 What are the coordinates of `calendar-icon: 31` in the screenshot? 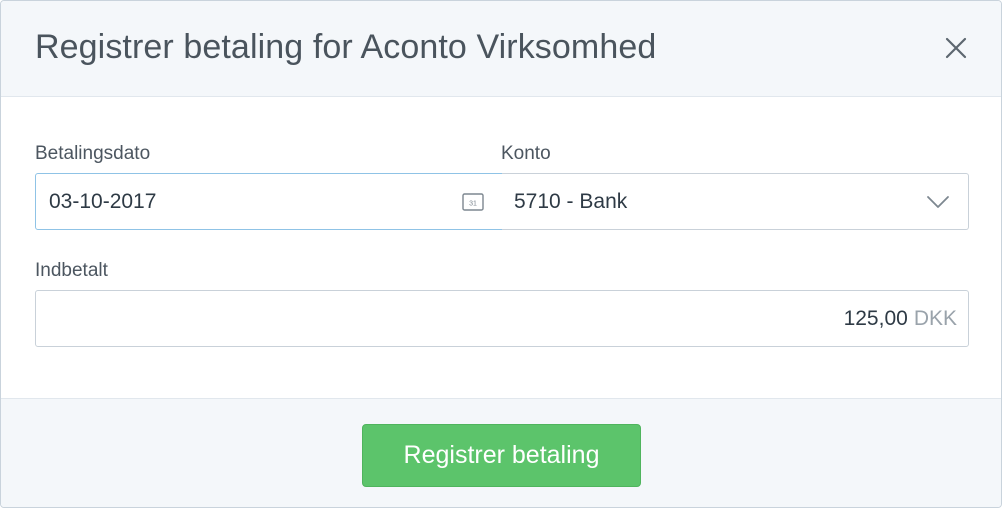 It's located at (473, 202).